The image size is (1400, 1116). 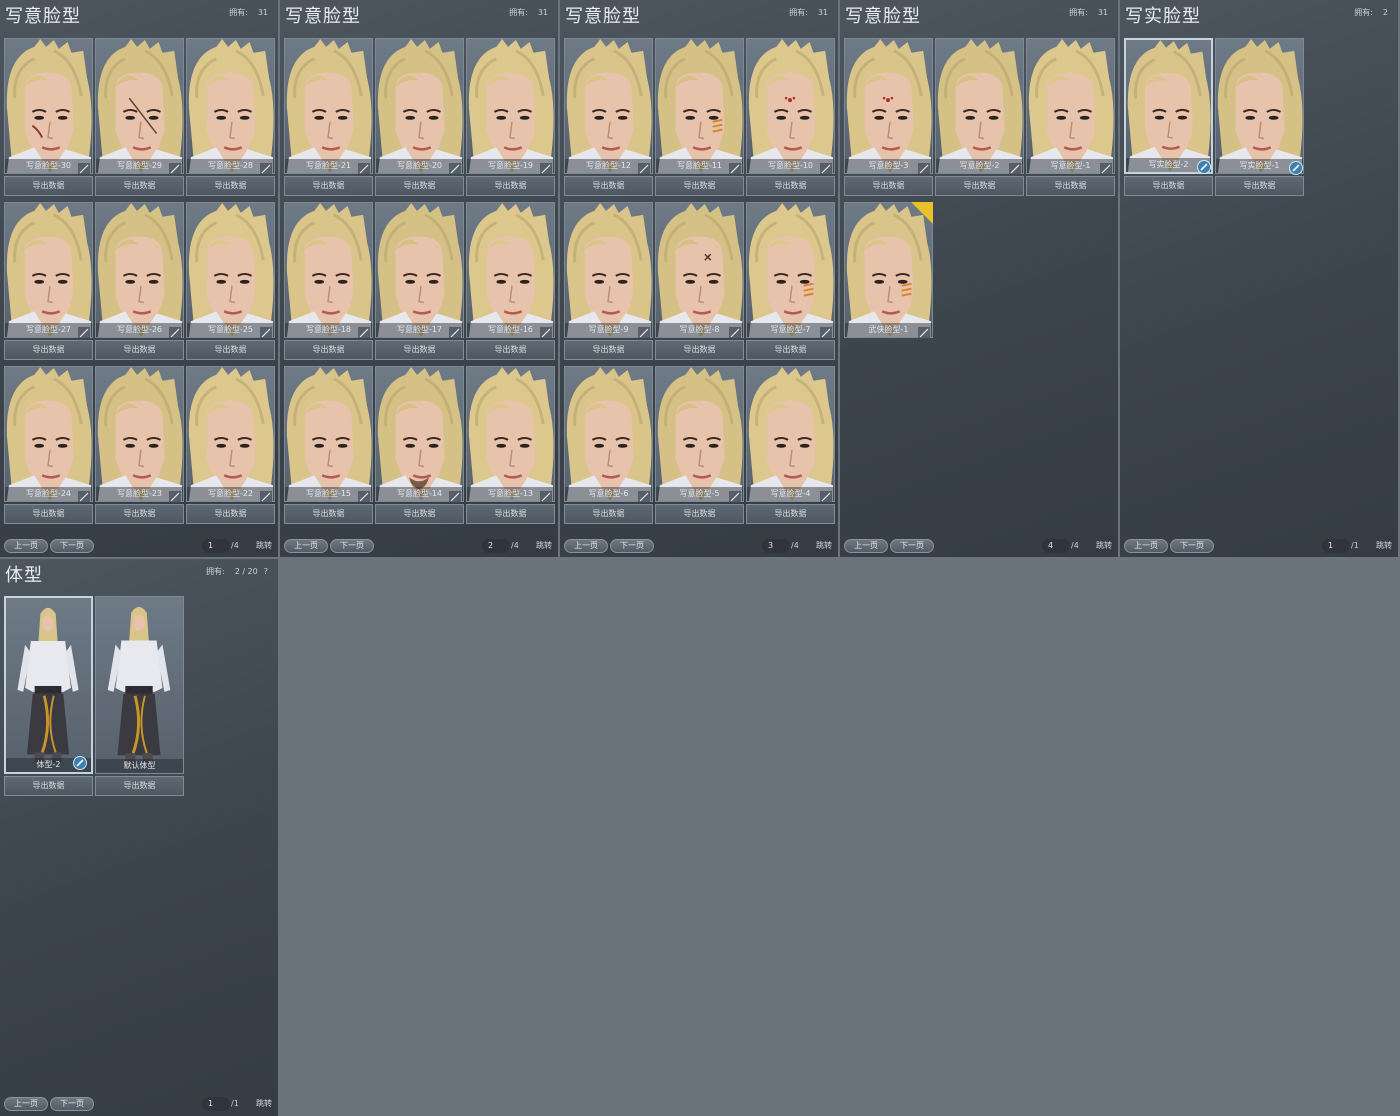 What do you see at coordinates (699, 106) in the screenshot?
I see `face-card: 写意脸型-11` at bounding box center [699, 106].